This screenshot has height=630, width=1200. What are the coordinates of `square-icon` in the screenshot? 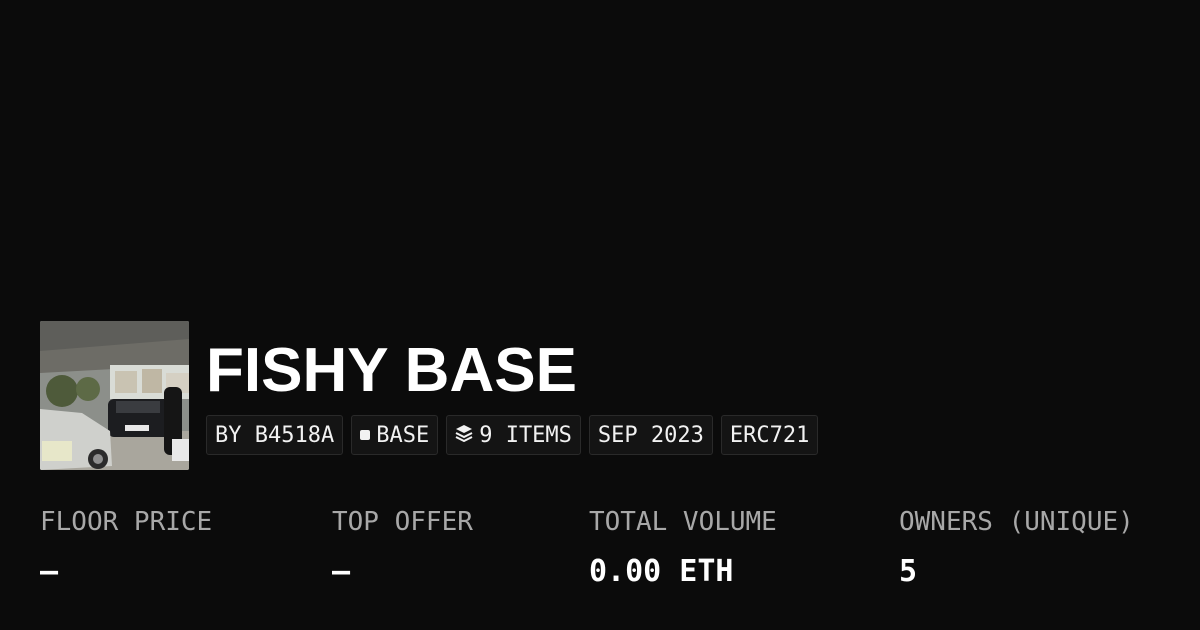 It's located at (365, 435).